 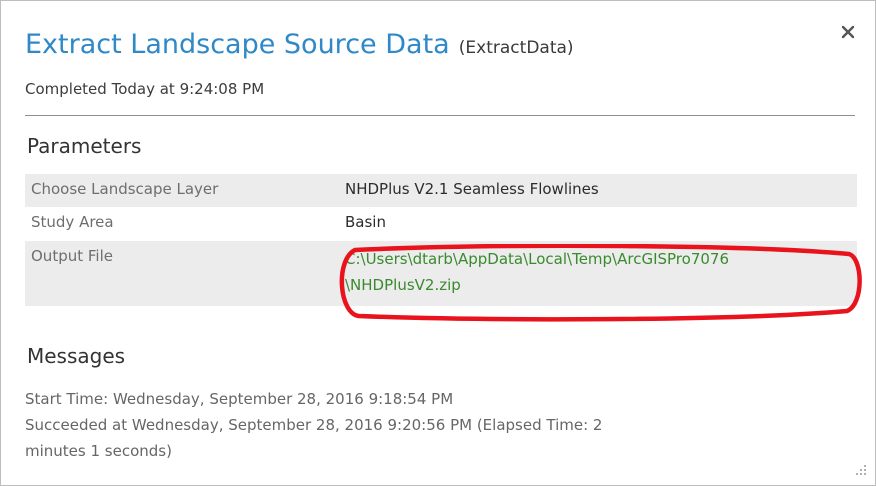 I want to click on parameter-value: NHDPlus V2.1 Seamless Flowlines, so click(x=472, y=189).